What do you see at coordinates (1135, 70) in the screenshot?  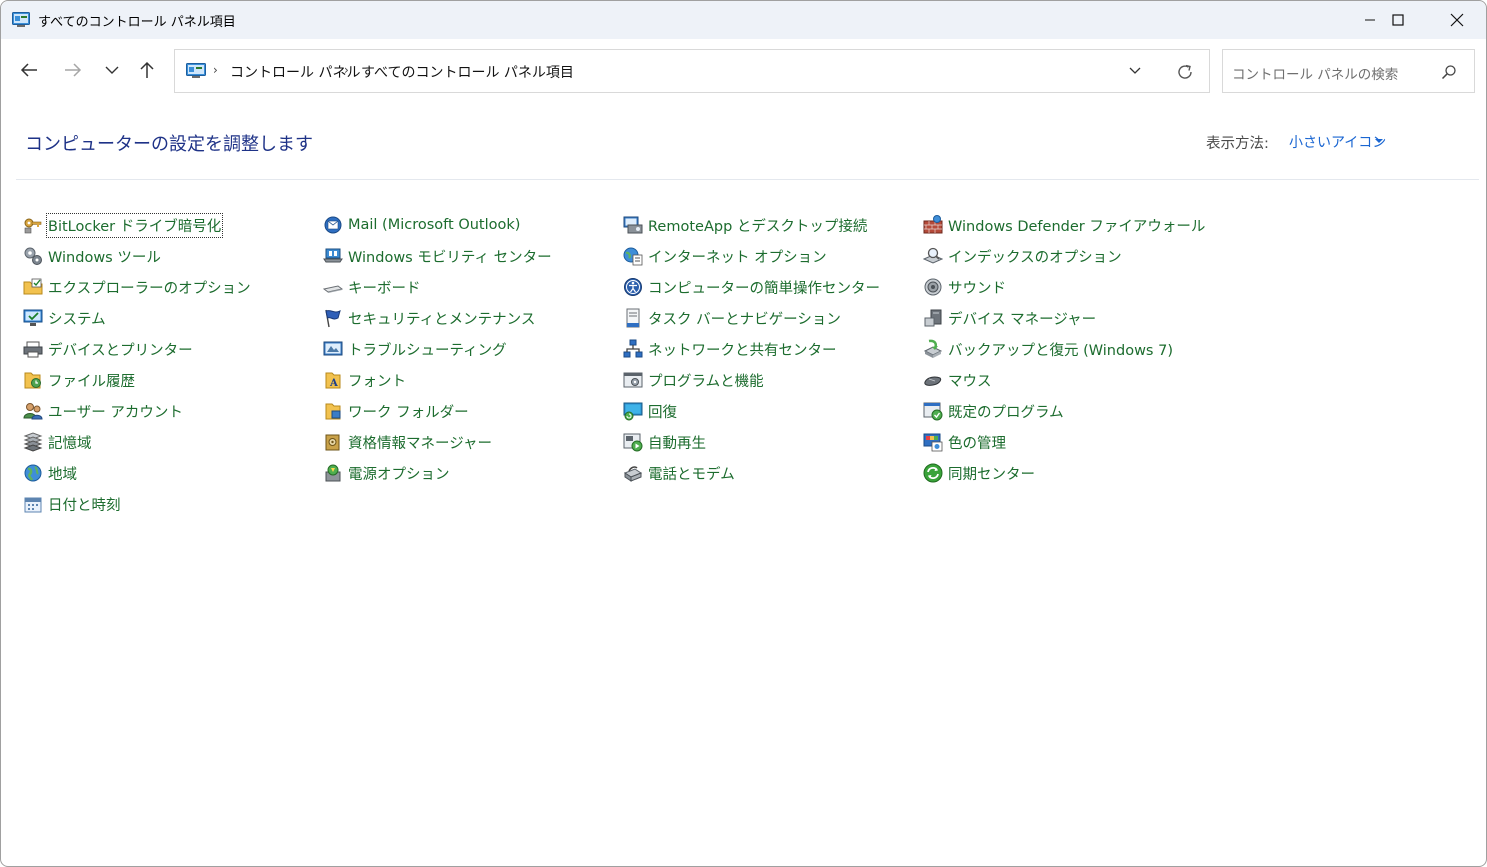 I see `chevron-down-icon` at bounding box center [1135, 70].